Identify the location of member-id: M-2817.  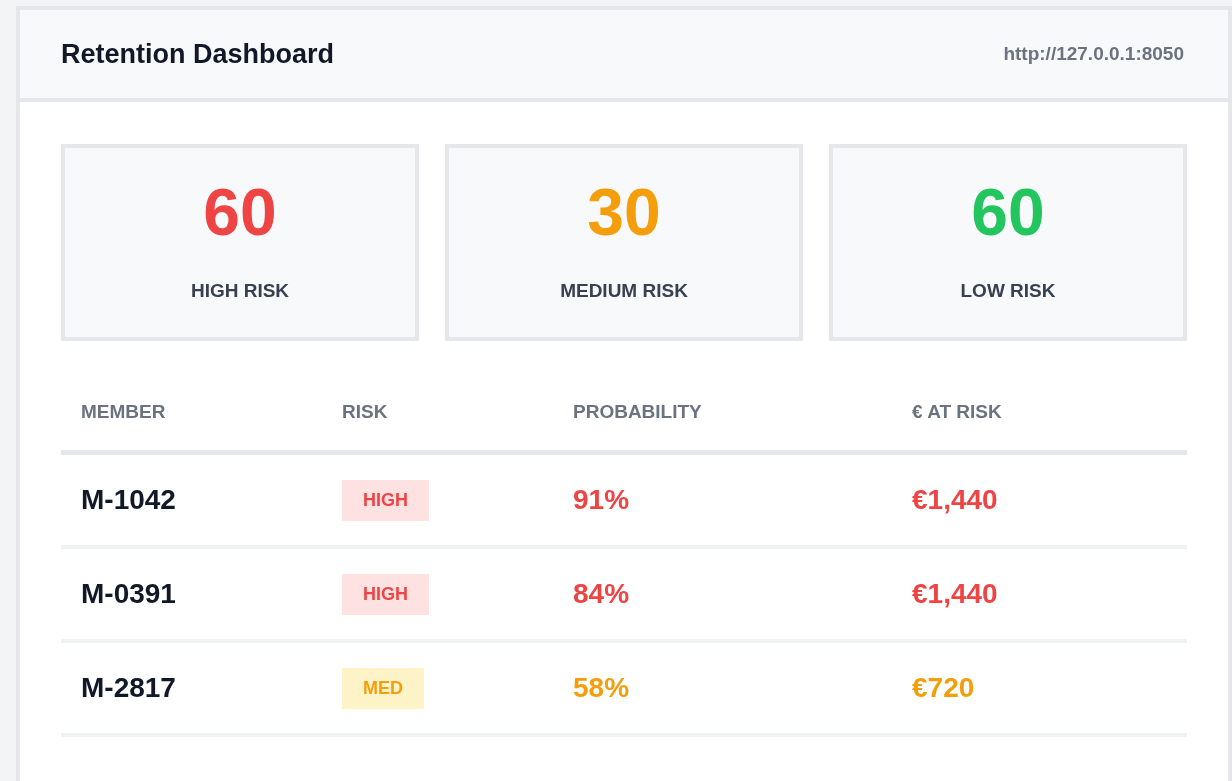
(128, 687).